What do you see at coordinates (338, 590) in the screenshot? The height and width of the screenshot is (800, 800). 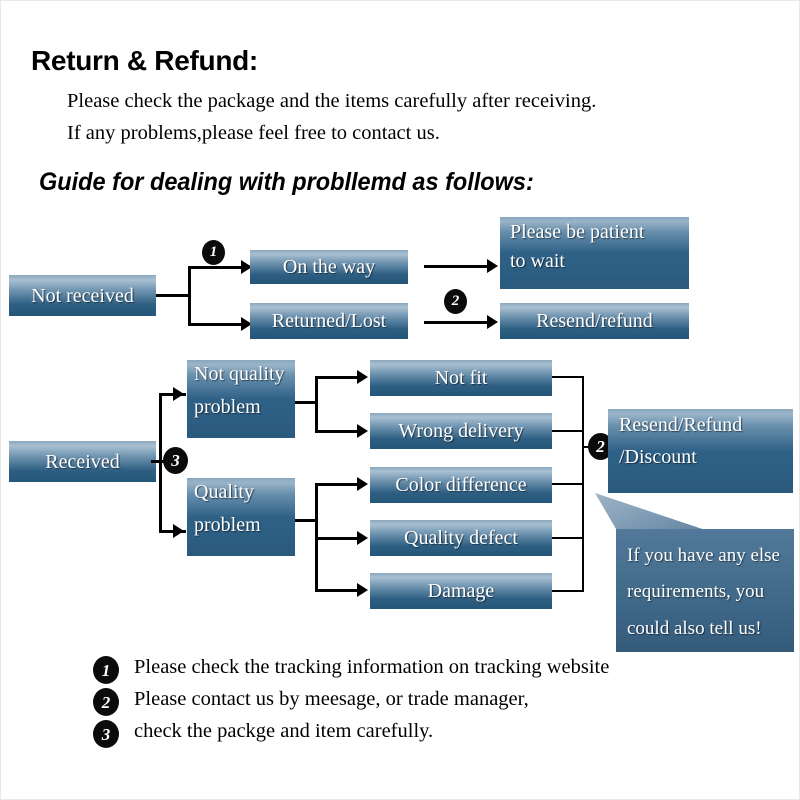 I see `connector-to-damage` at bounding box center [338, 590].